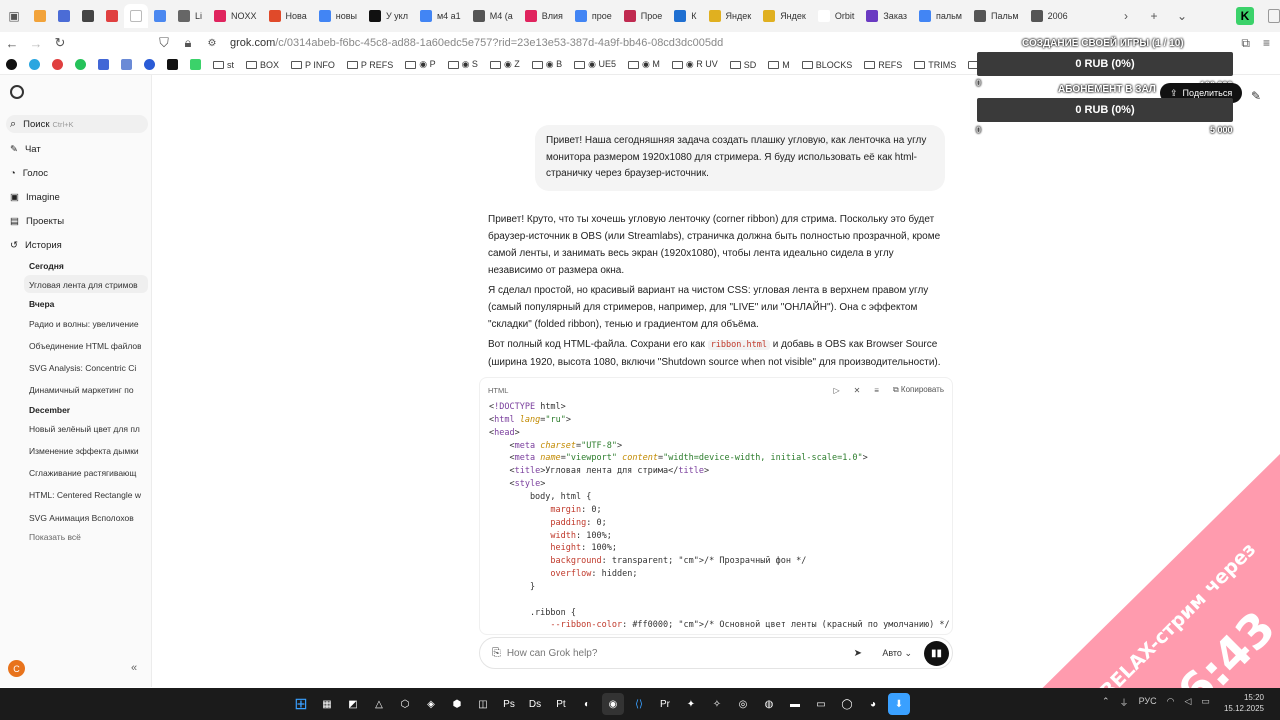 This screenshot has width=1280, height=720. I want to click on github-bookmark, so click(11, 64).